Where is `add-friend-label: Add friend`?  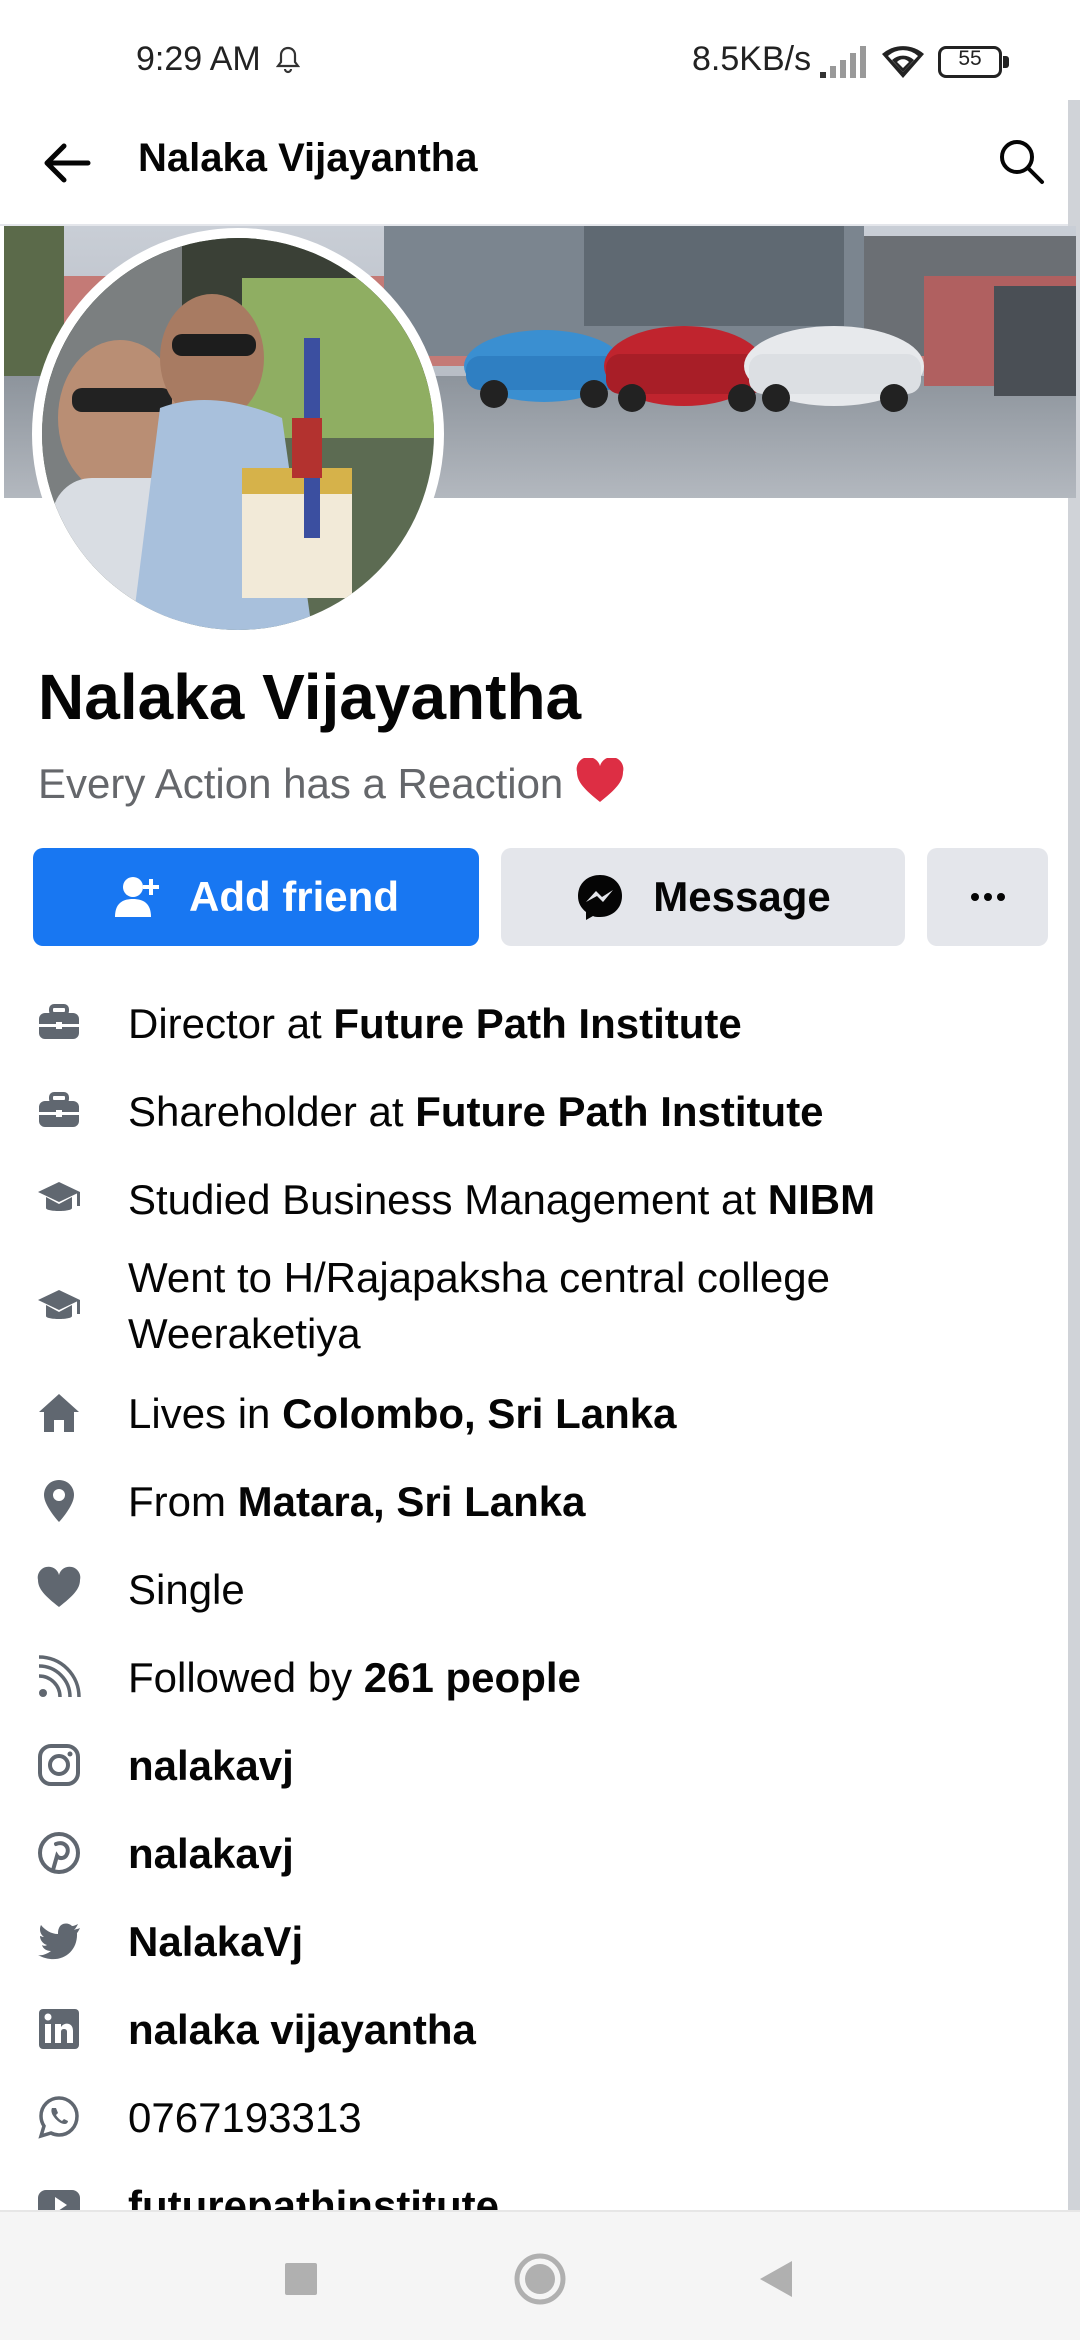 add-friend-label: Add friend is located at coordinates (294, 896).